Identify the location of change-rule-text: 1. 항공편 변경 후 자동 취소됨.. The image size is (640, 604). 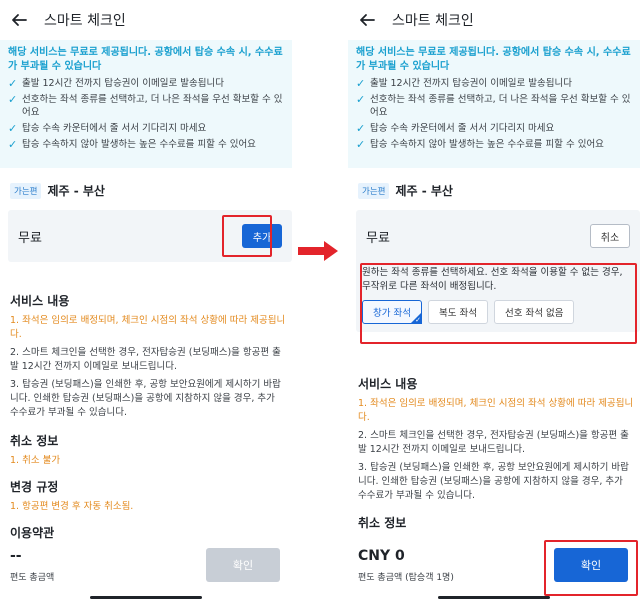
(72, 506).